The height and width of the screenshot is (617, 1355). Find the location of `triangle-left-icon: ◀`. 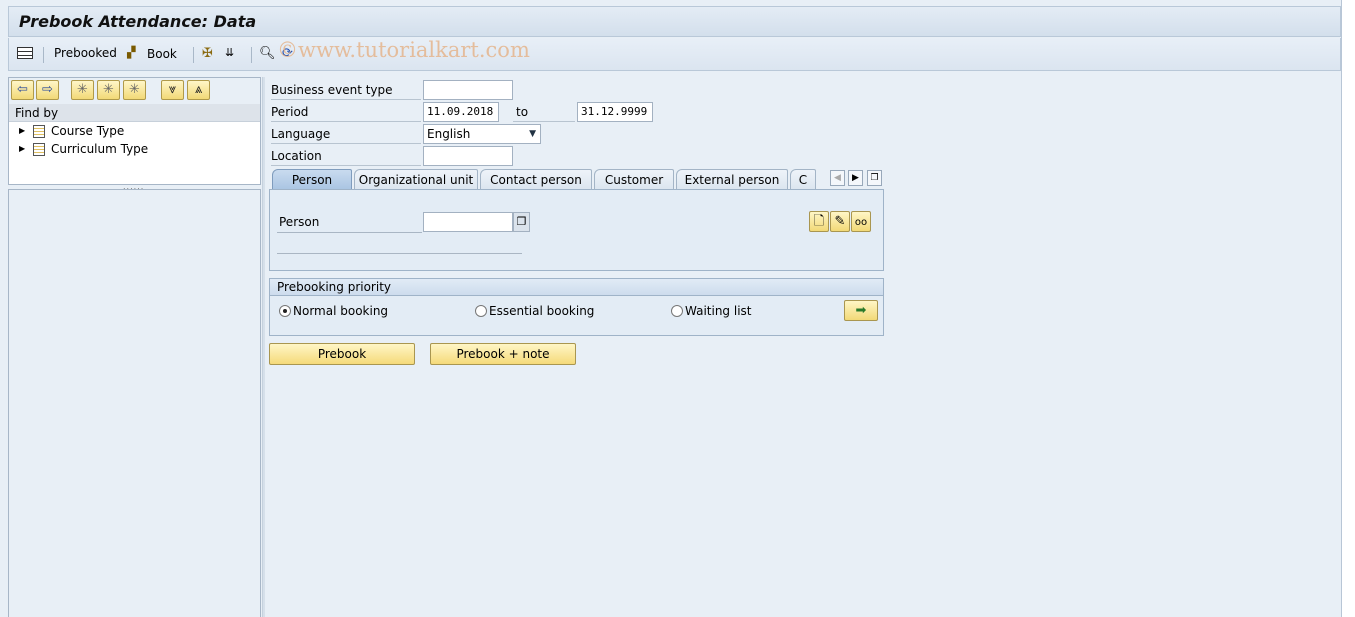

triangle-left-icon: ◀ is located at coordinates (837, 178).